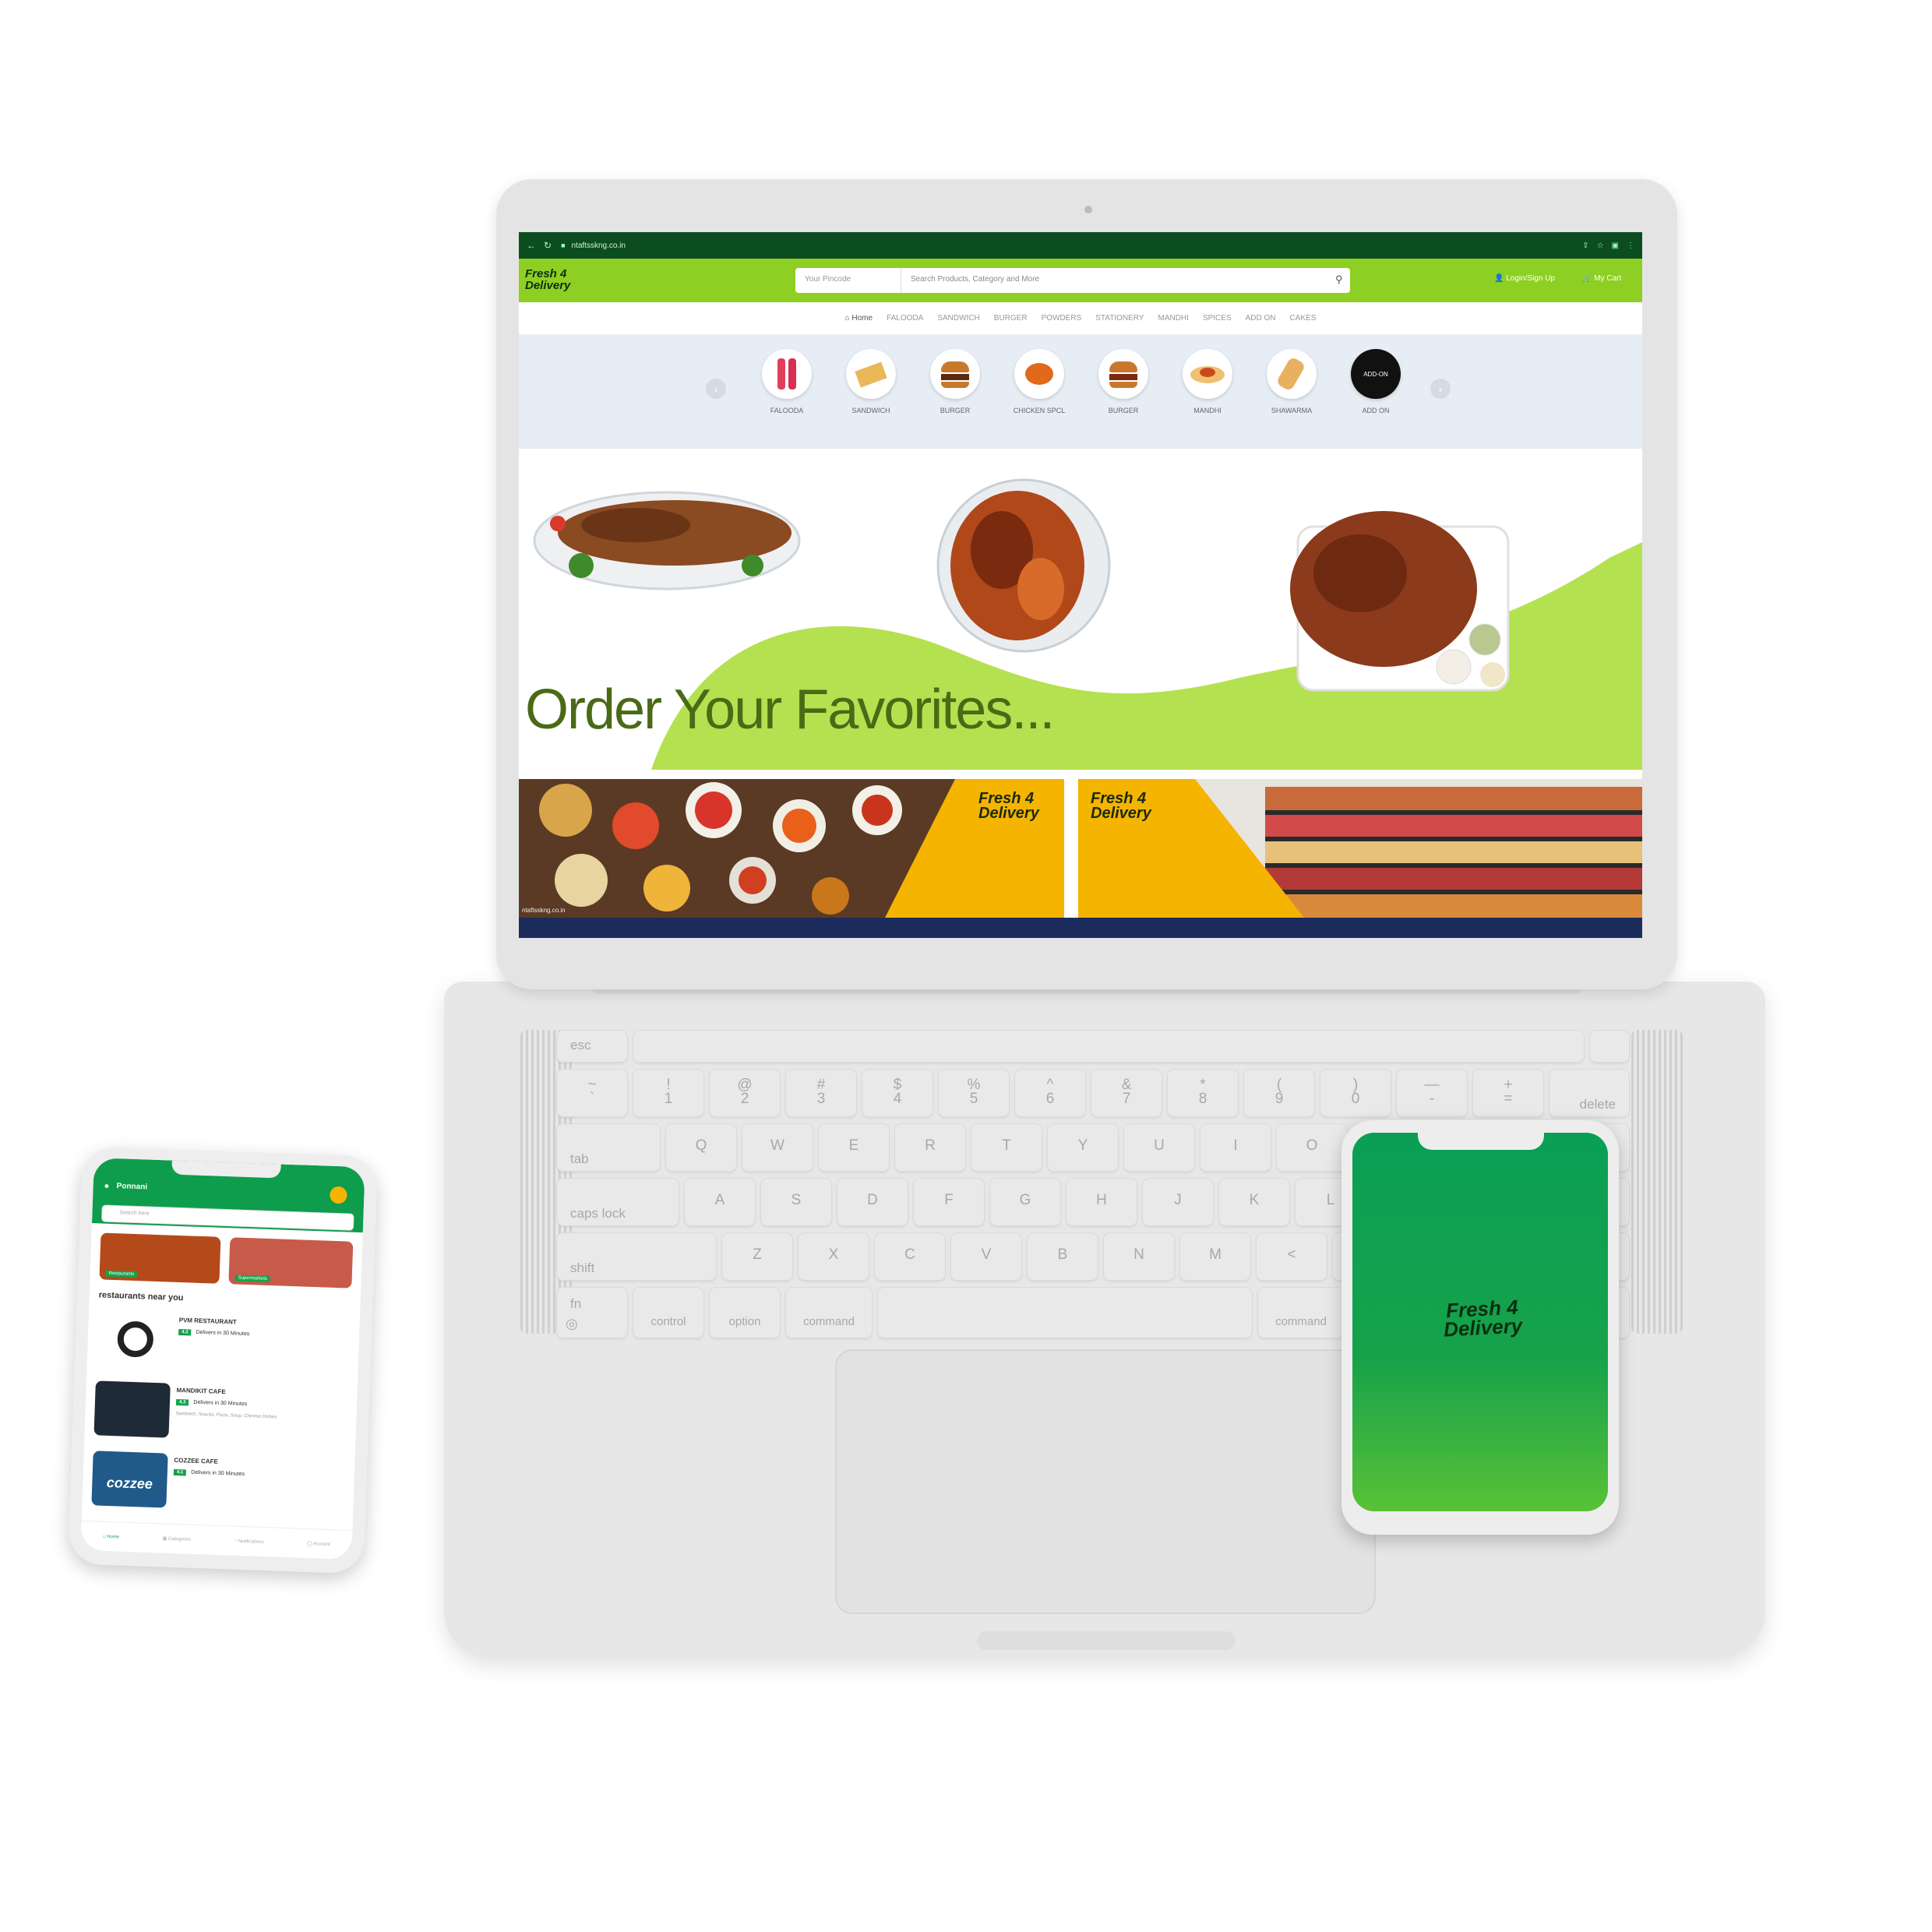  What do you see at coordinates (757, 1256) in the screenshot?
I see `key-z: Z` at bounding box center [757, 1256].